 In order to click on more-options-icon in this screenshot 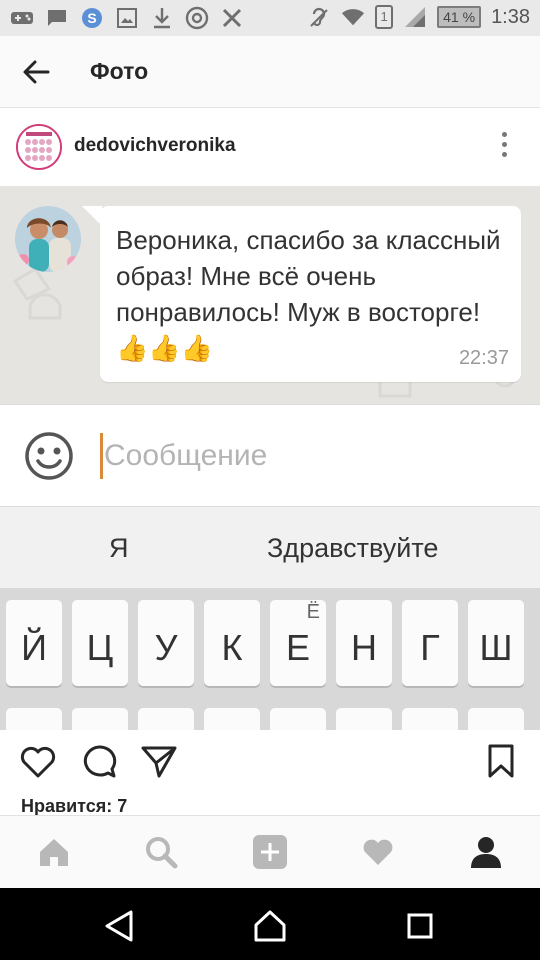, I will do `click(504, 147)`.